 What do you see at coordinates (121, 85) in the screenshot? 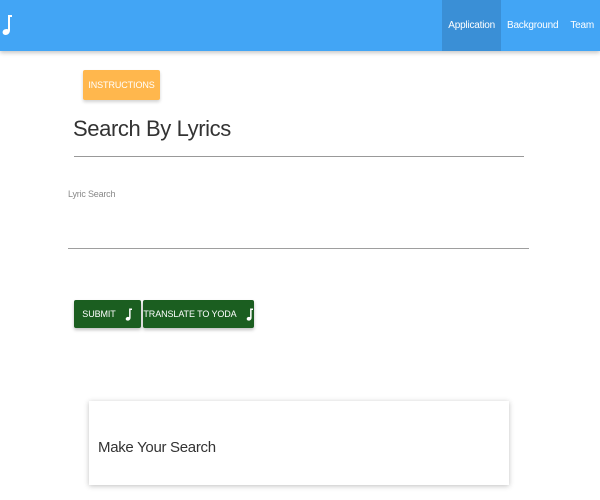
I see `instructions-button: INSTRUCTIONS` at bounding box center [121, 85].